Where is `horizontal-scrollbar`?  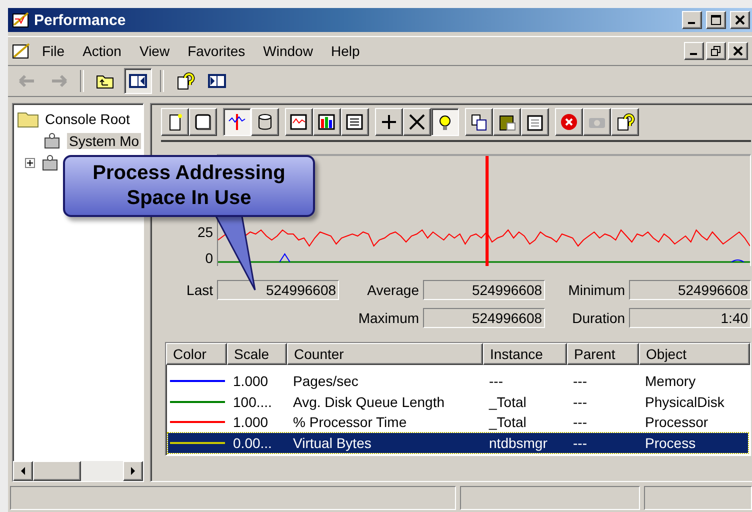
horizontal-scrollbar is located at coordinates (78, 471).